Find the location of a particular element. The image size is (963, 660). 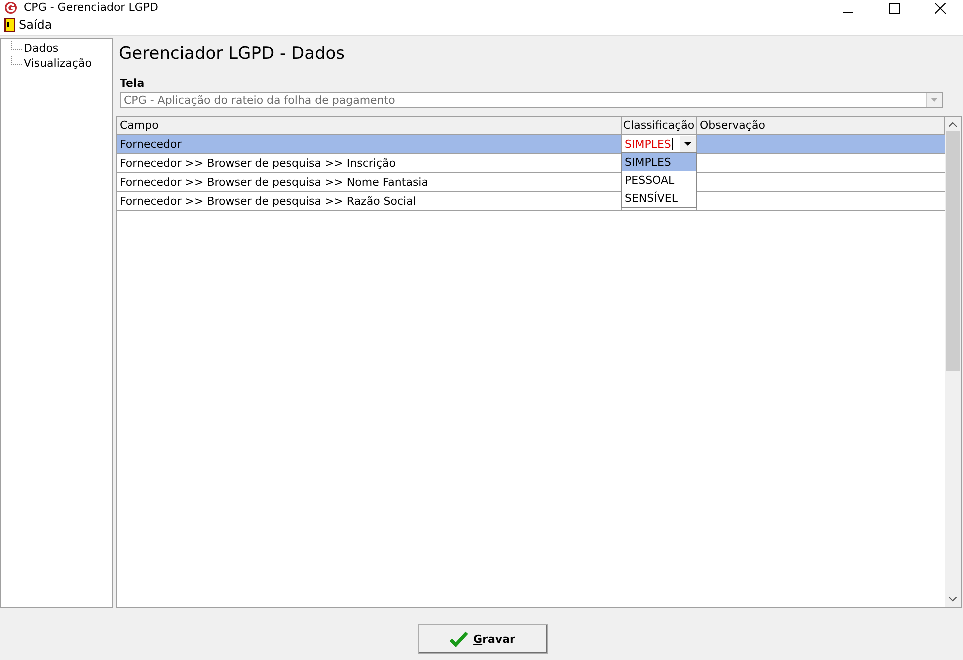

maximize-icon is located at coordinates (894, 8).